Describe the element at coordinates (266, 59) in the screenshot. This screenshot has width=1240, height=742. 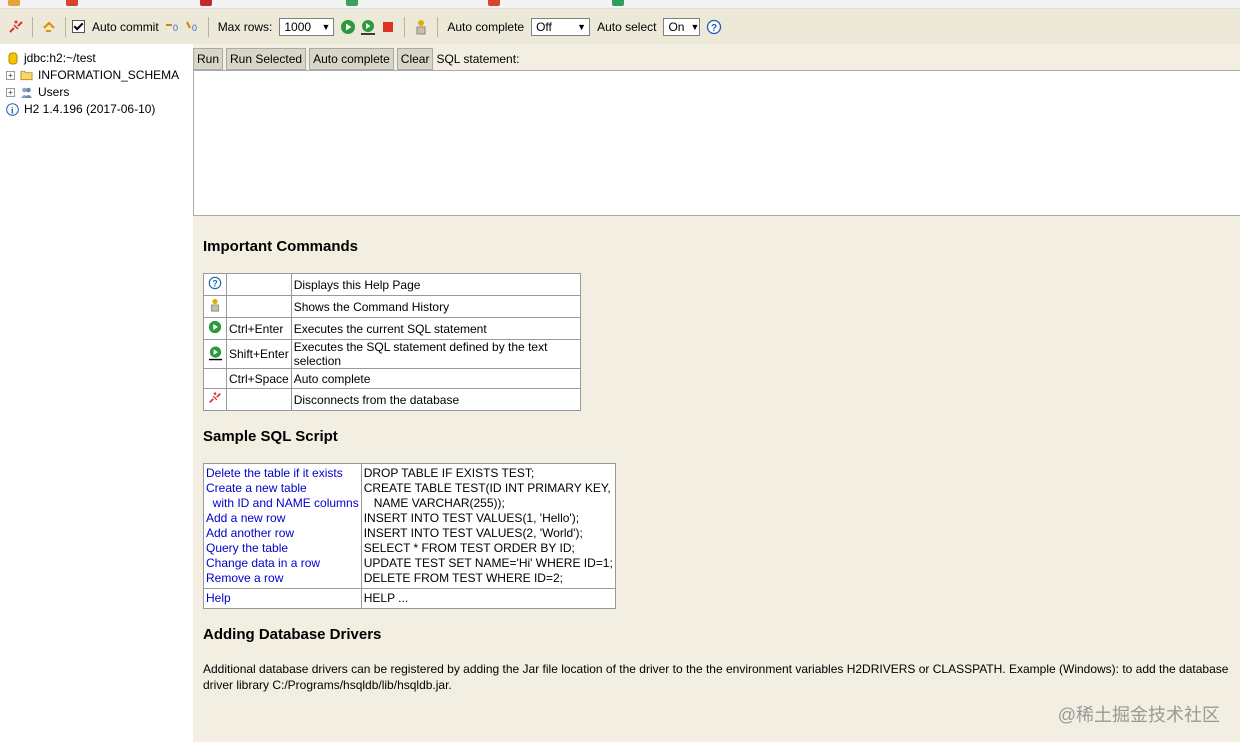
I see `run-selected-button: Run Selected` at that location.